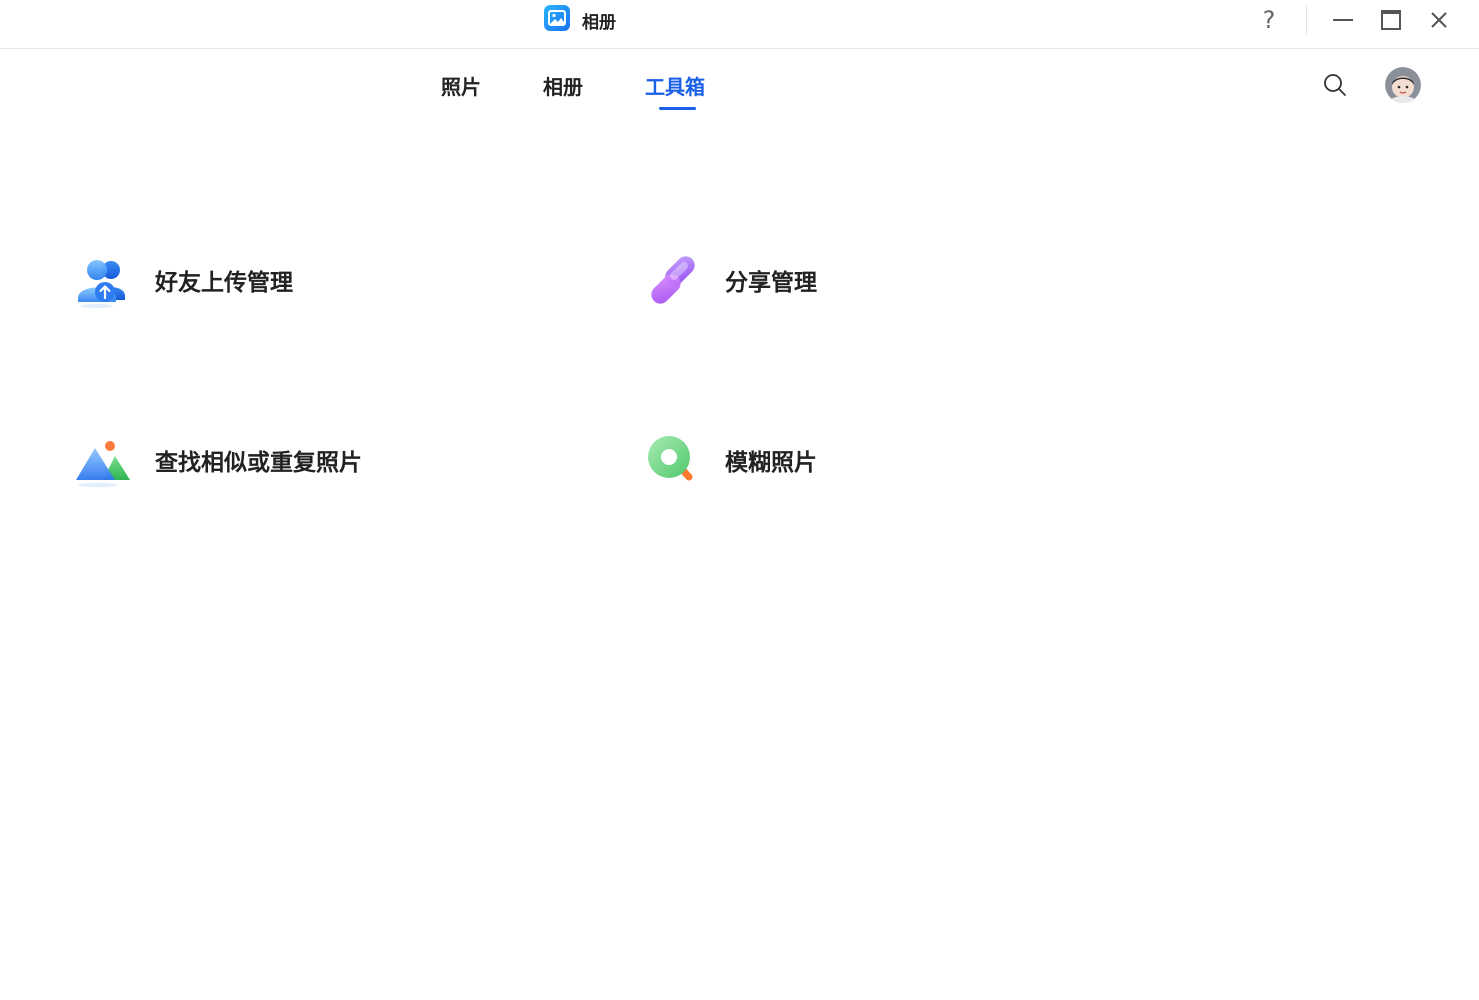  I want to click on tool-label: 好友上传管理, so click(224, 283).